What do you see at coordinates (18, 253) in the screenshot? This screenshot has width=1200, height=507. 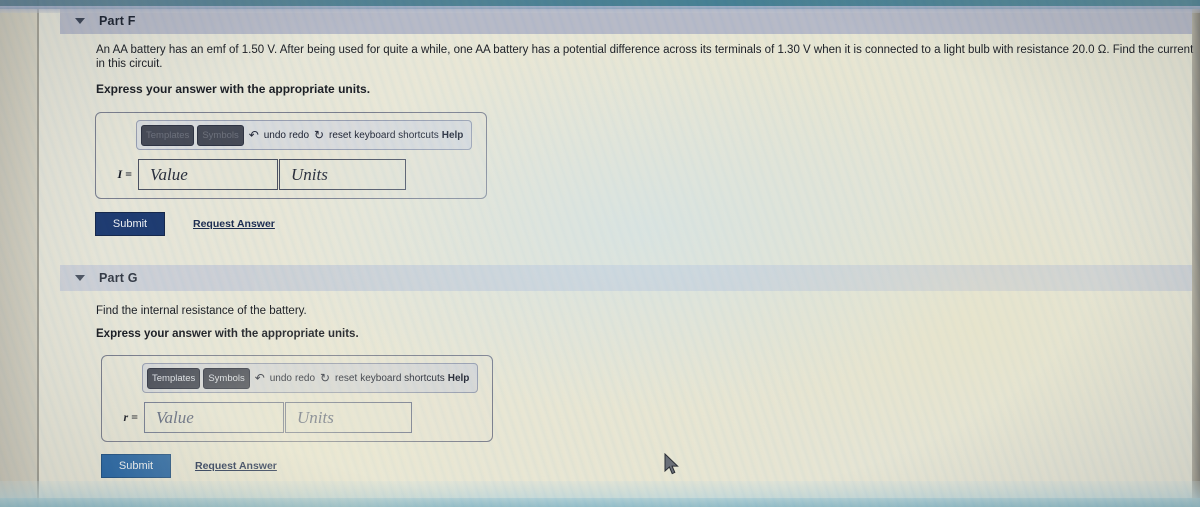 I see `left-gutter` at bounding box center [18, 253].